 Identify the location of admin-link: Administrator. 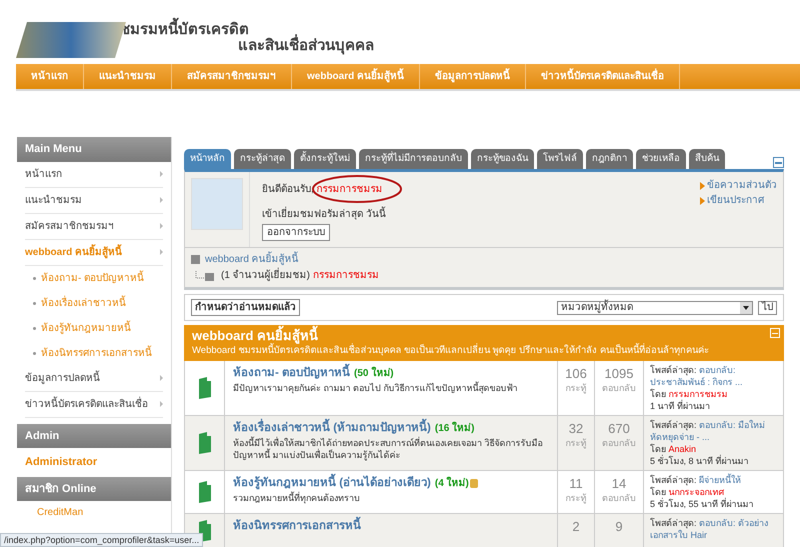
(94, 462).